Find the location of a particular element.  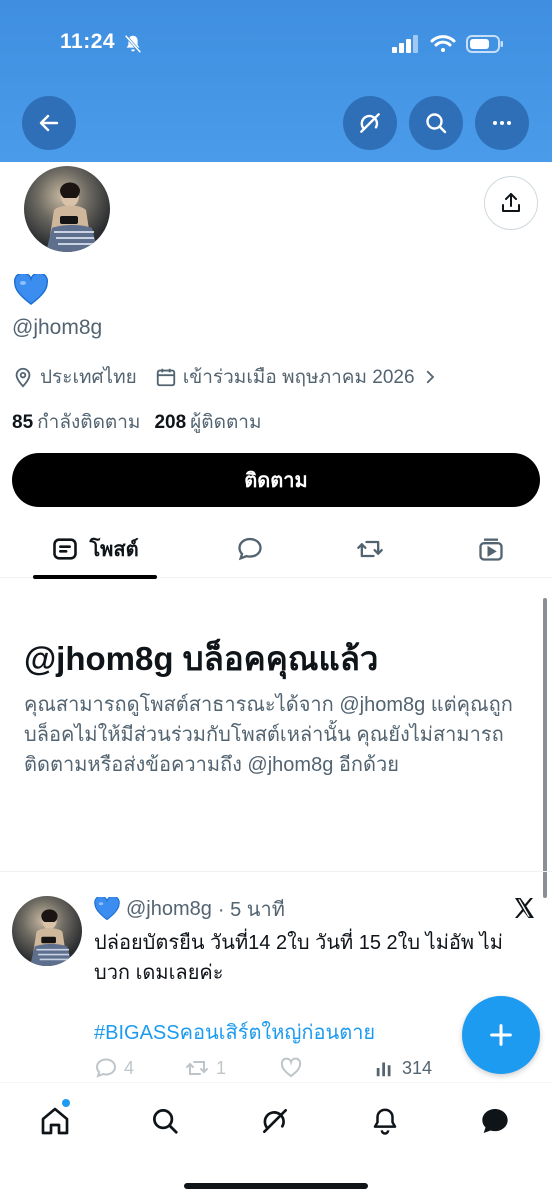

tab-posts-label: โพสต์ is located at coordinates (114, 550).